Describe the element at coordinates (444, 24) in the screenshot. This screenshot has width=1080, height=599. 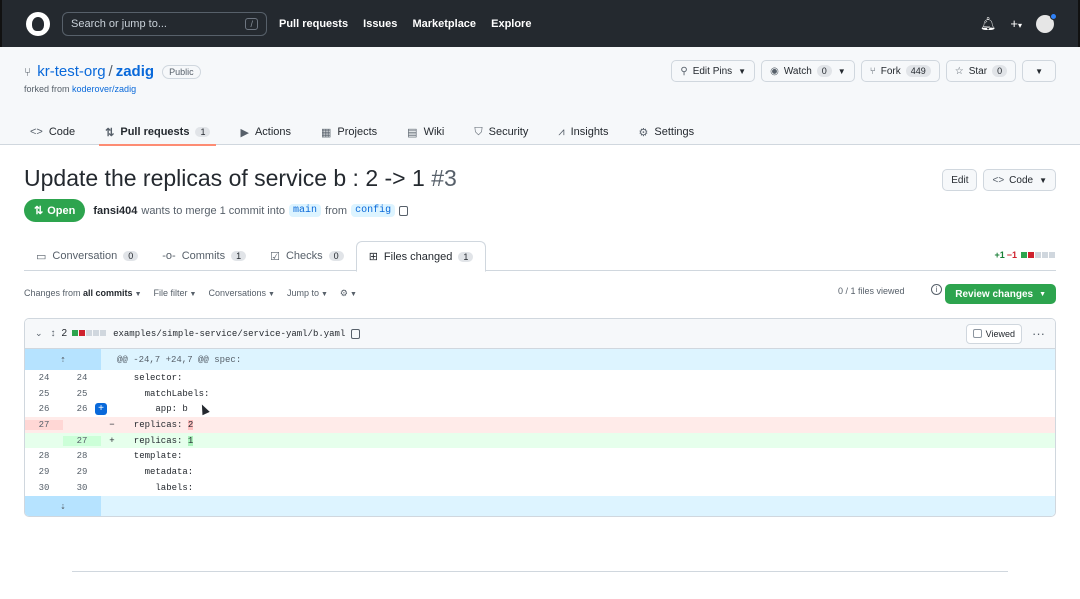
I see `nav-marketplace: Marketplace` at that location.